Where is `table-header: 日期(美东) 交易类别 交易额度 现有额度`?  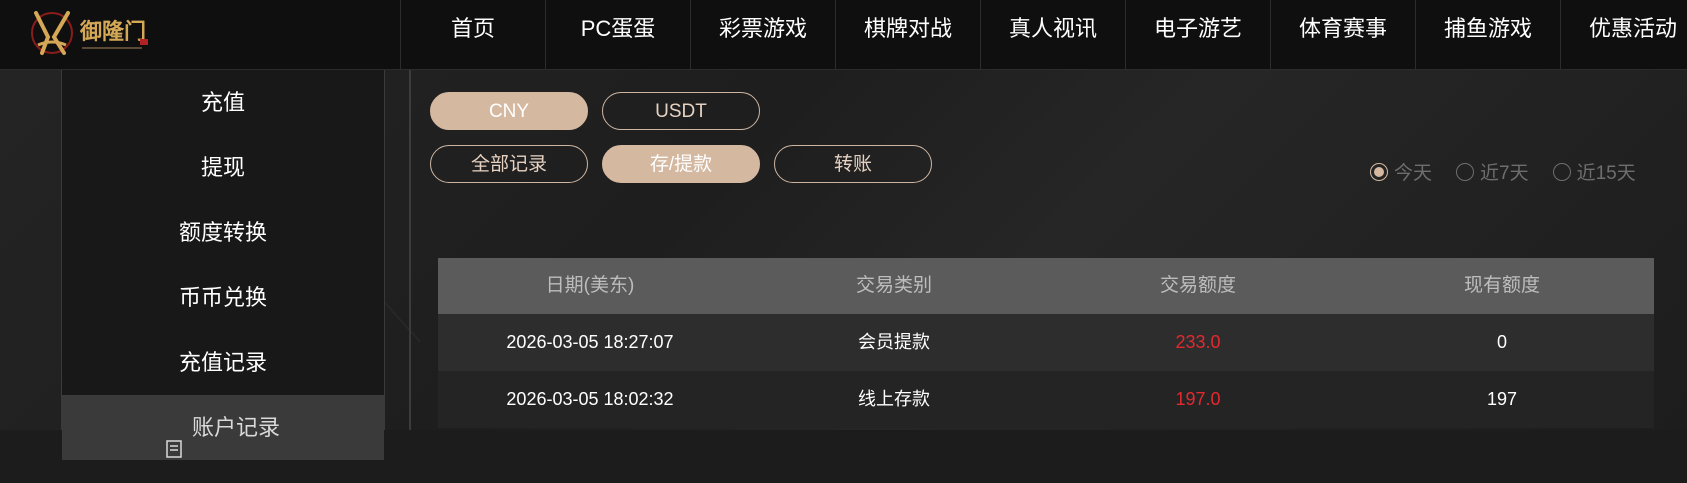
table-header: 日期(美东) 交易类别 交易额度 现有额度 is located at coordinates (1046, 286).